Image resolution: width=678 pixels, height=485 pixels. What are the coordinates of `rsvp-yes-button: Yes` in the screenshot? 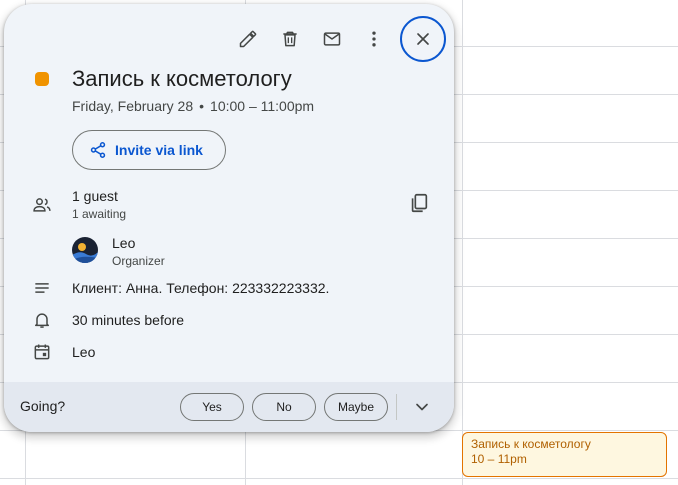 It's located at (212, 407).